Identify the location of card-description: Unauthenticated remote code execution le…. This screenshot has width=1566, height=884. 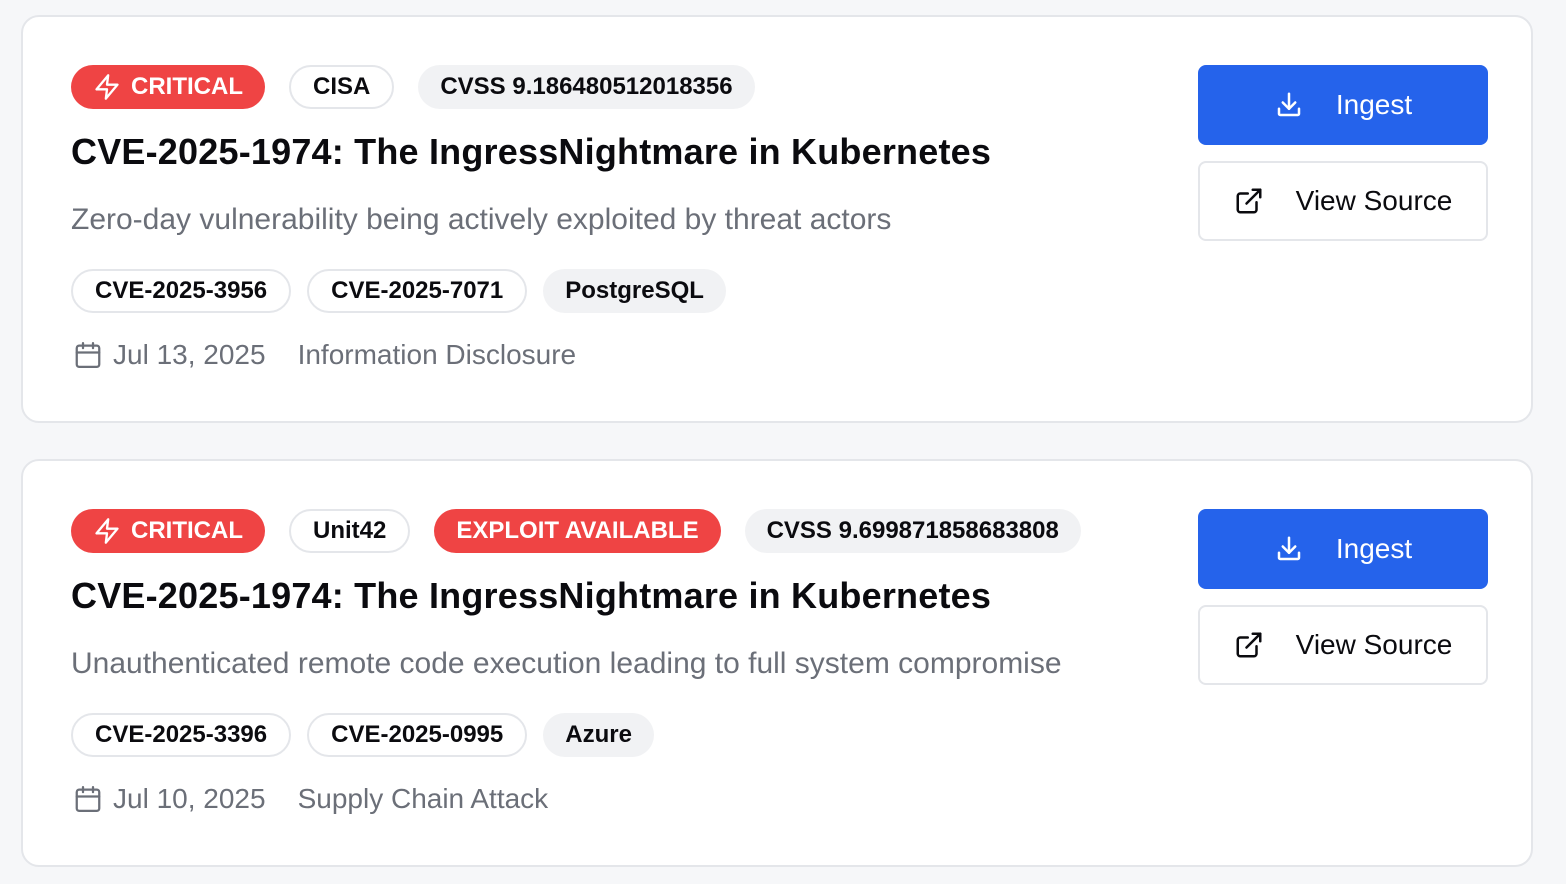
(566, 663).